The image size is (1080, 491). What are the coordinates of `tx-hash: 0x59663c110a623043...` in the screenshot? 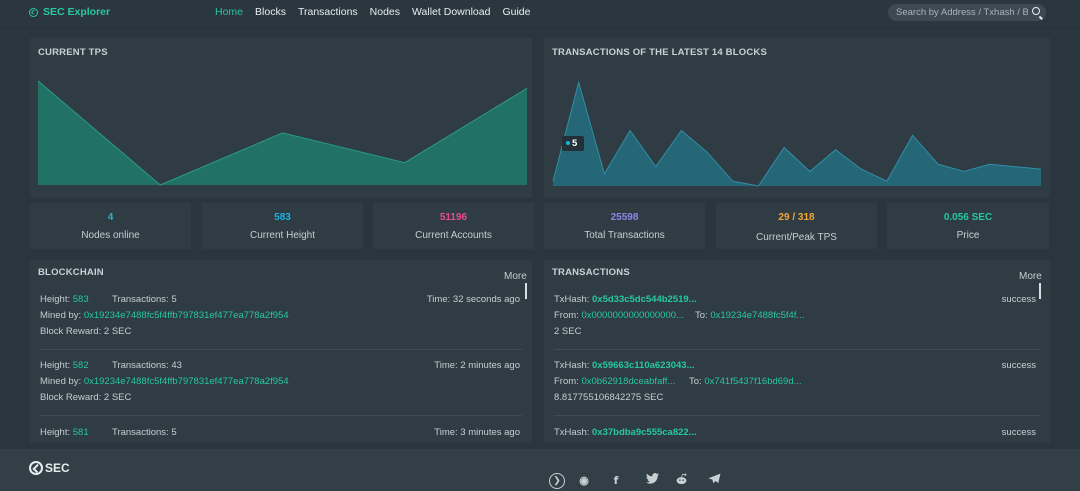 It's located at (643, 365).